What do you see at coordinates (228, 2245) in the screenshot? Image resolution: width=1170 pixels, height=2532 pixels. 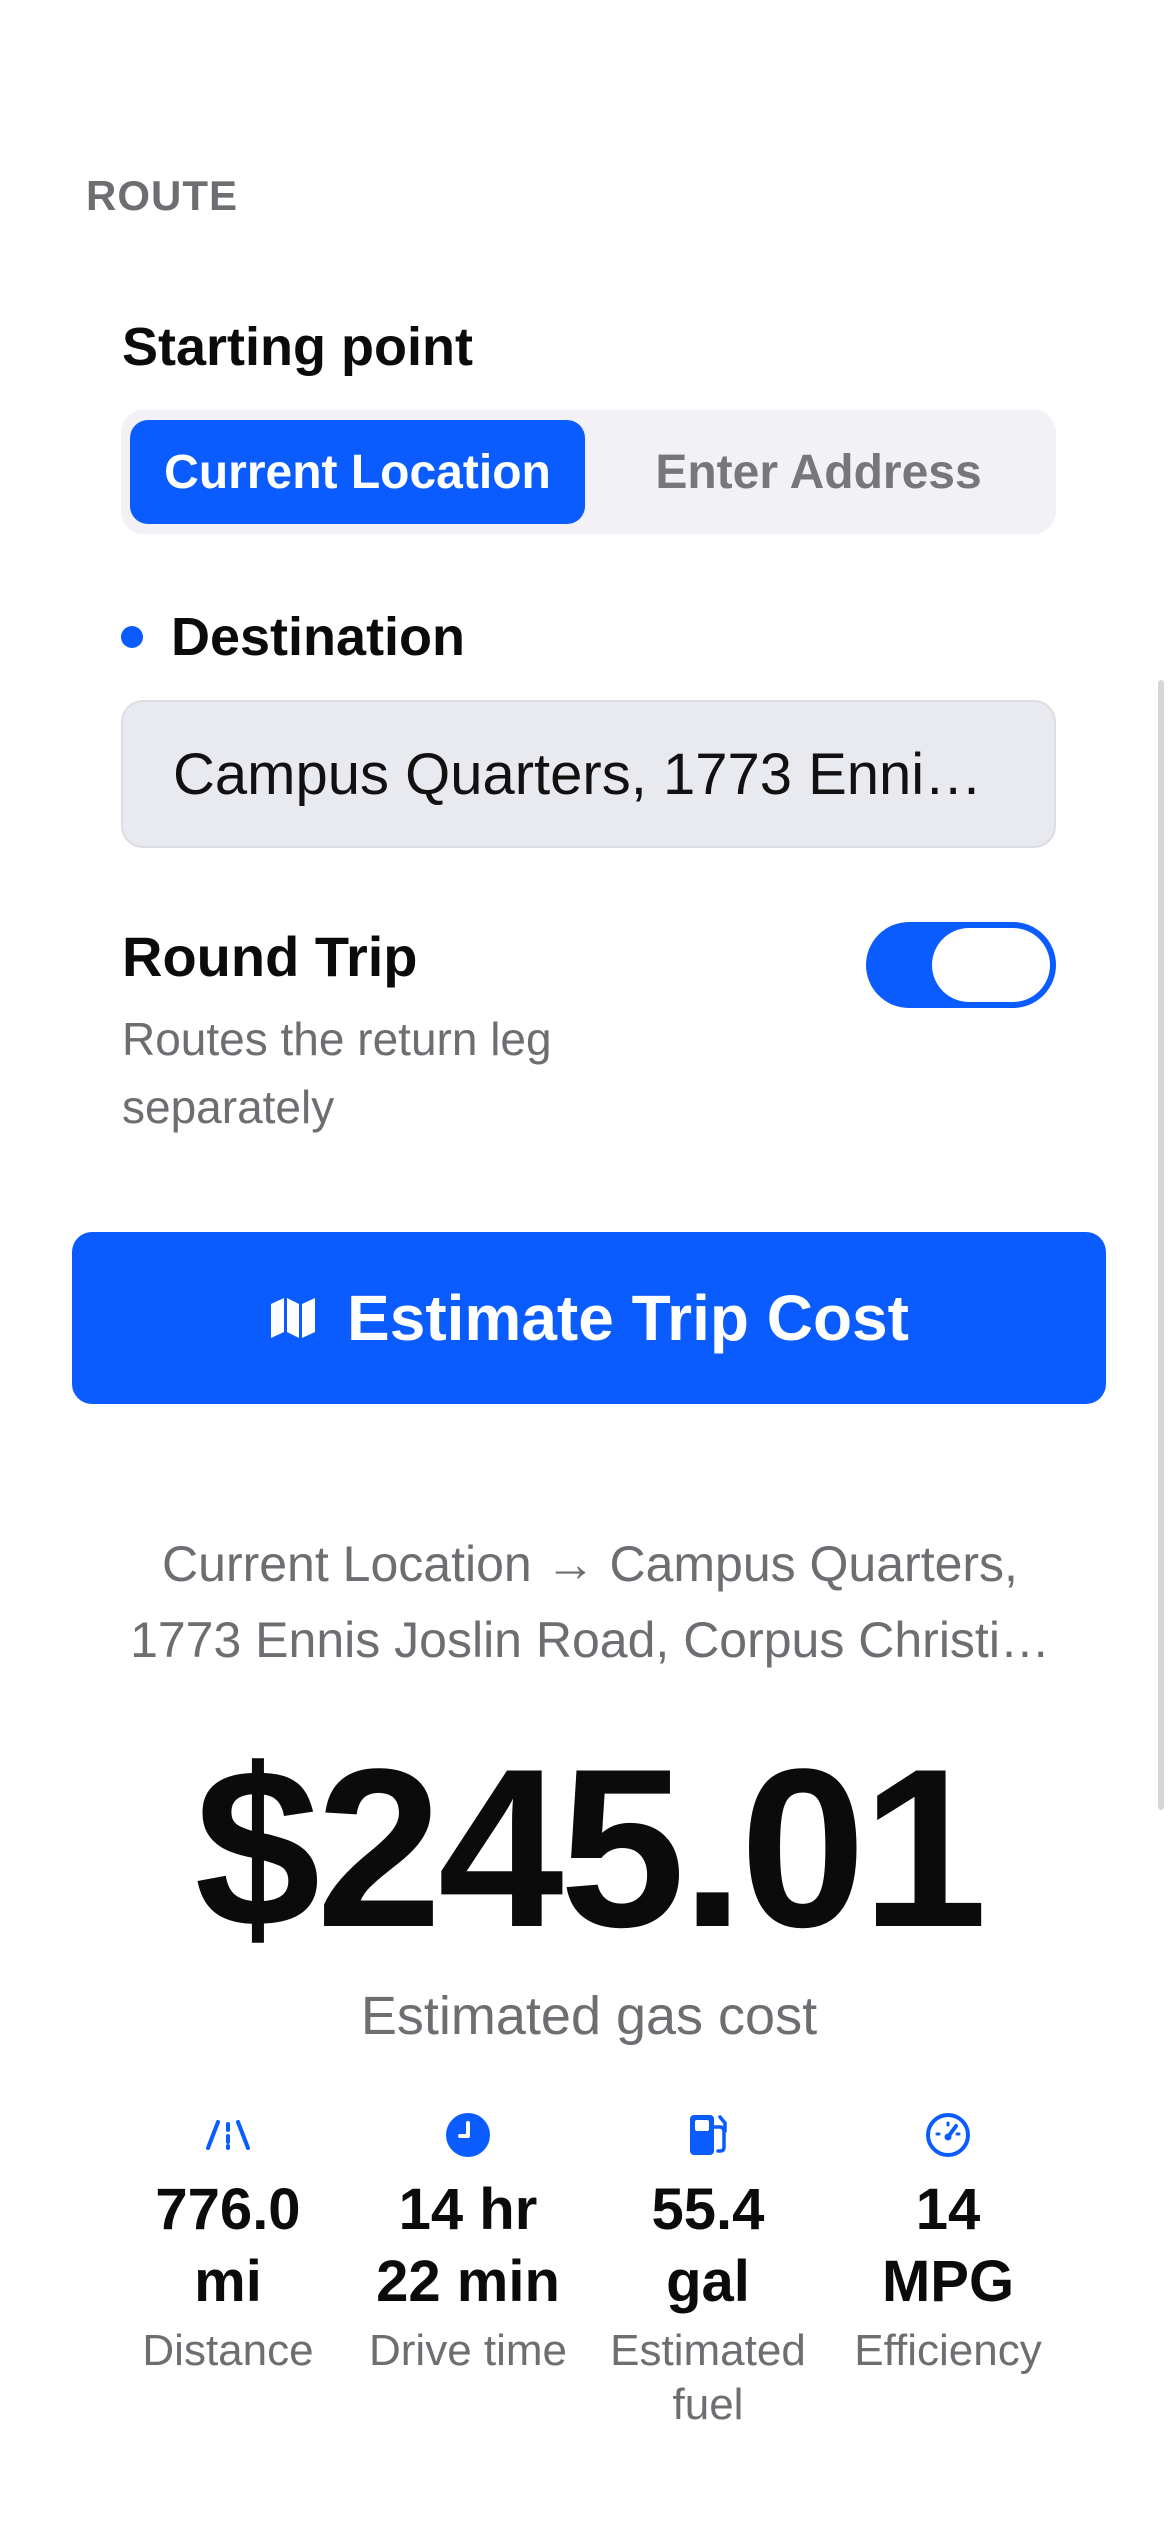 I see `stat-value: 776.0 mi` at bounding box center [228, 2245].